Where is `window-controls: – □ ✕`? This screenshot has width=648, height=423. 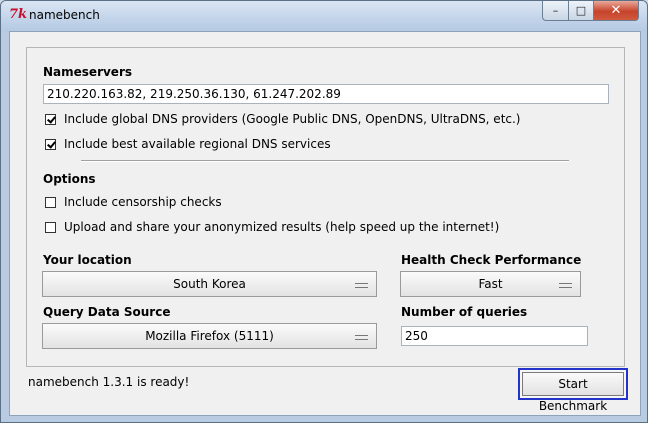 window-controls: – □ ✕ is located at coordinates (590, 11).